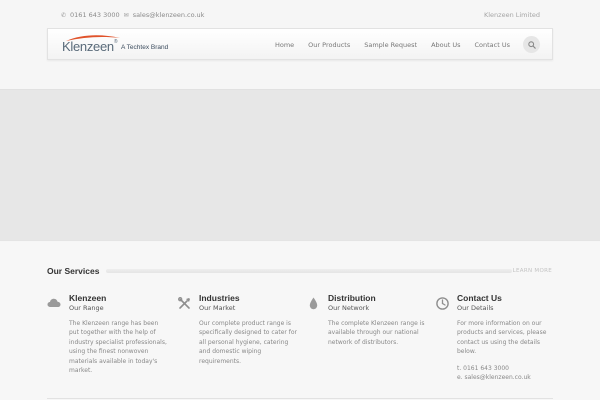 This screenshot has height=400, width=600. I want to click on logo-registered-mark: ®, so click(115, 42).